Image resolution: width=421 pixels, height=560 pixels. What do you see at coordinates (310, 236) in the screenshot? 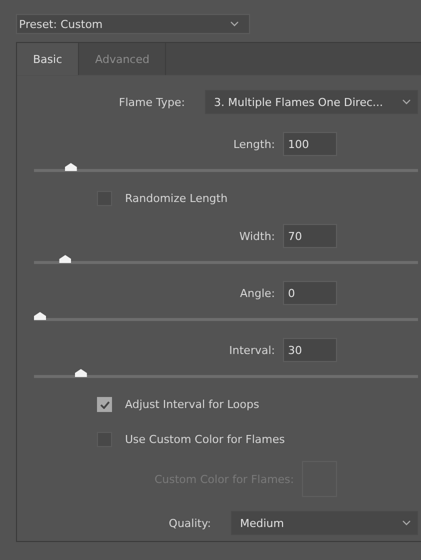
I see `number-field: 70` at bounding box center [310, 236].